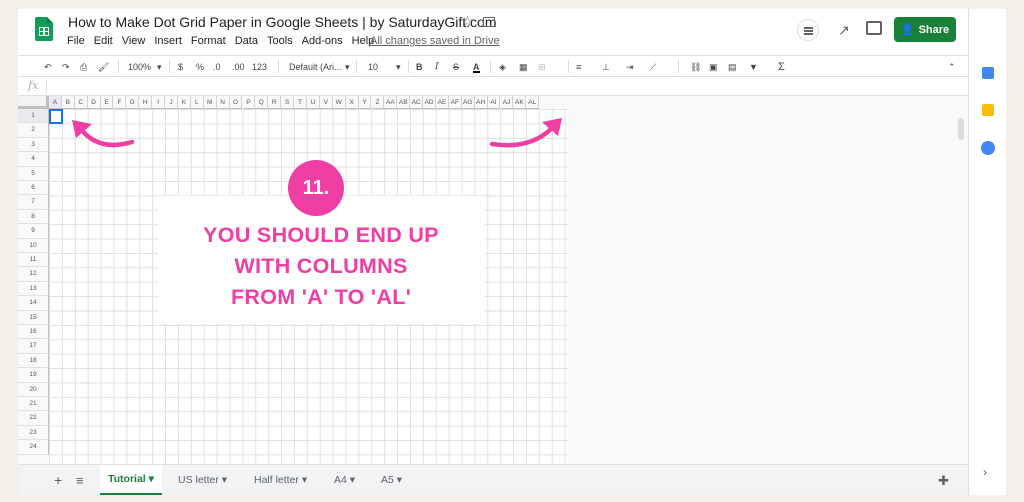  I want to click on add-sheet-button: +, so click(58, 480).